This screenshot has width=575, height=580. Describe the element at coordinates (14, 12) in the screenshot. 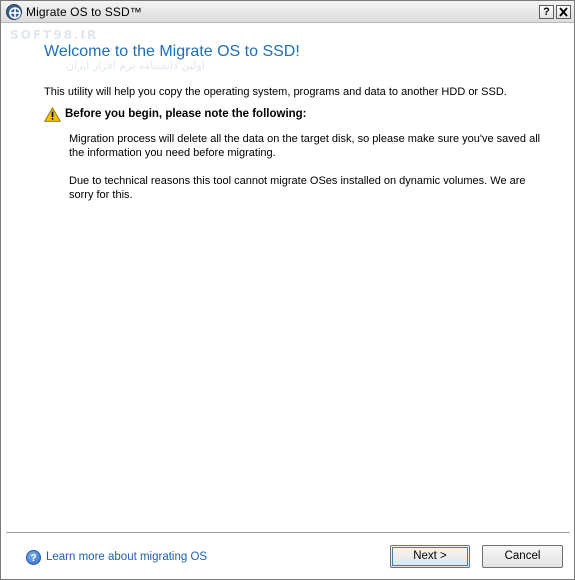

I see `app-icon` at that location.